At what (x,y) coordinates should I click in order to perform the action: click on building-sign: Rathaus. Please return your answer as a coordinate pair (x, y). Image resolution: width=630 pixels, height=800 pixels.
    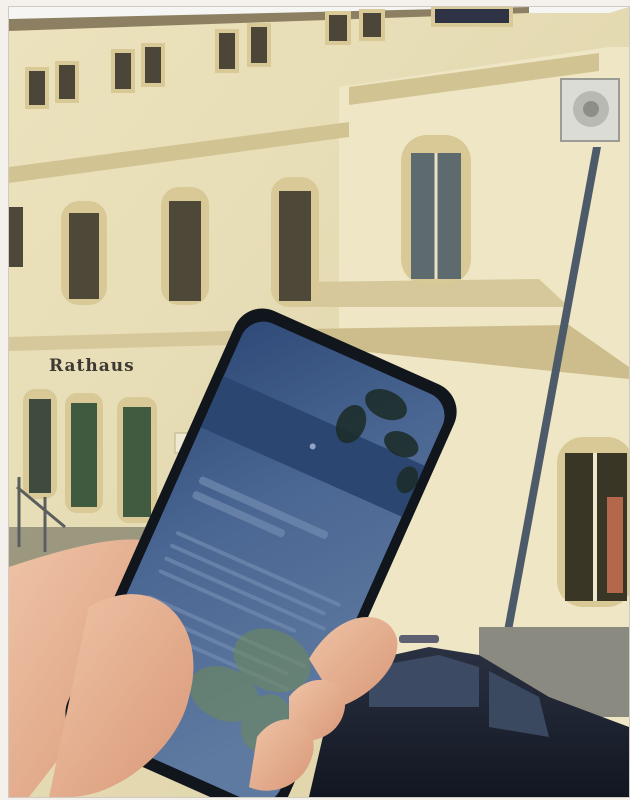
    Looking at the image, I should click on (92, 366).